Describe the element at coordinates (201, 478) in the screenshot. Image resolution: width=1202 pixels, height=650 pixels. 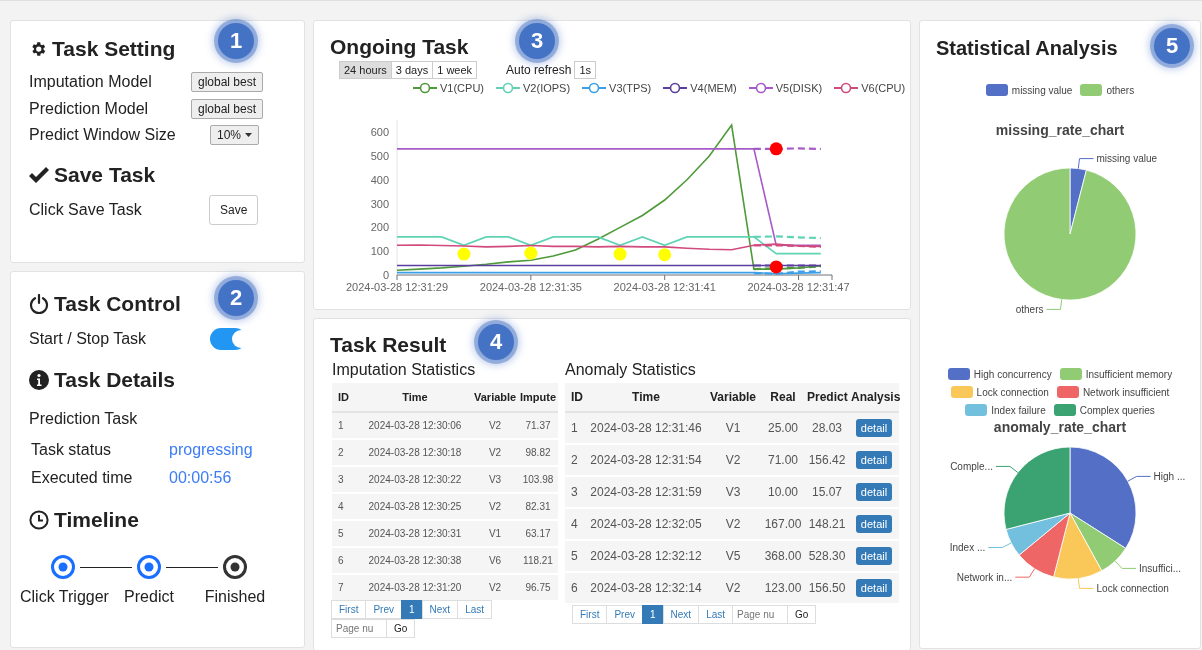
I see `detail-value: 00:00:56` at that location.